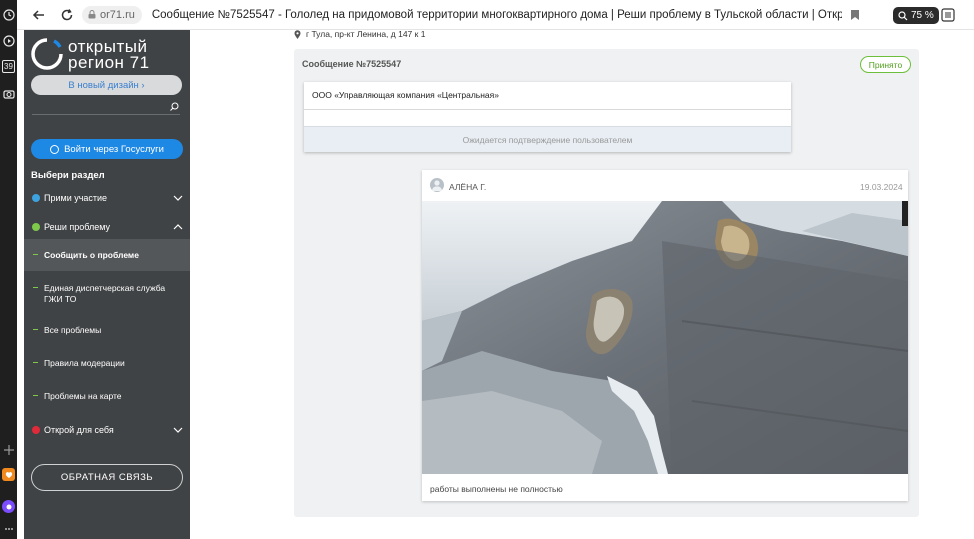 The height and width of the screenshot is (539, 974). I want to click on new-design-button: В новый дизайн ›, so click(106, 85).